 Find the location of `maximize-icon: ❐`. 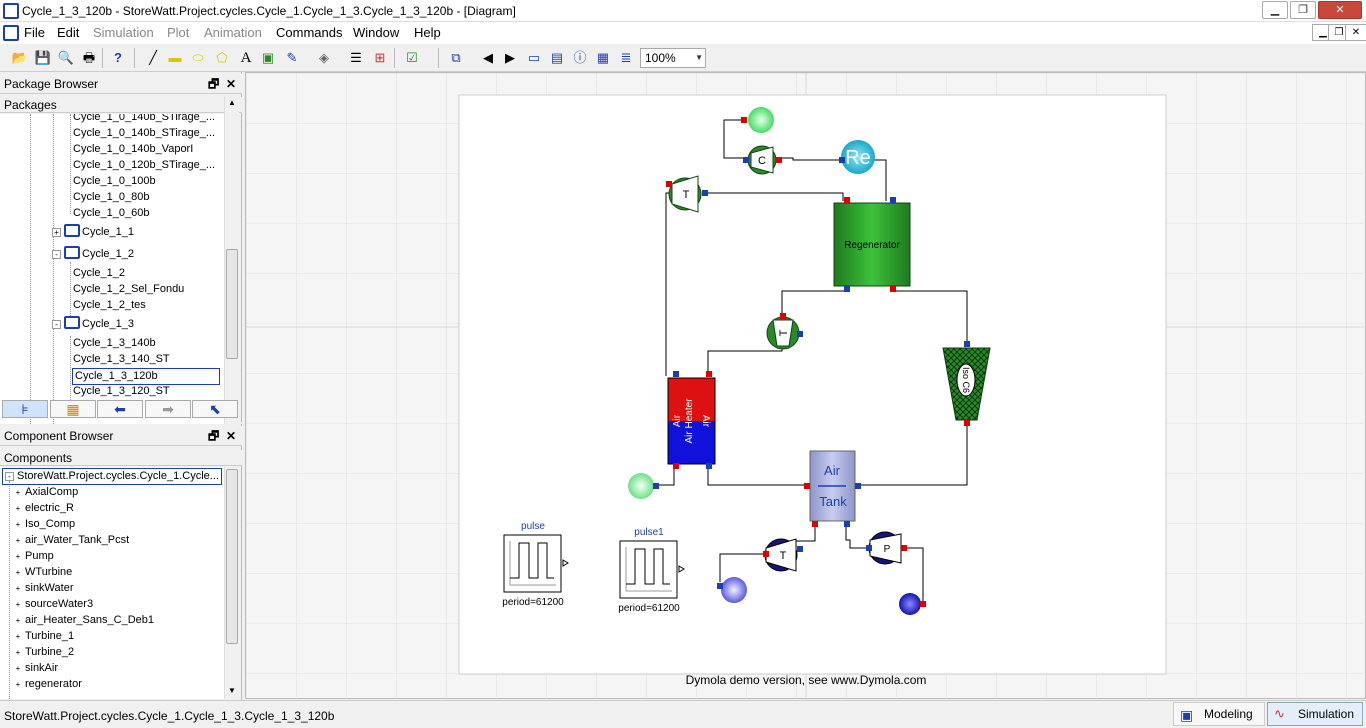

maximize-icon: ❐ is located at coordinates (1303, 10).